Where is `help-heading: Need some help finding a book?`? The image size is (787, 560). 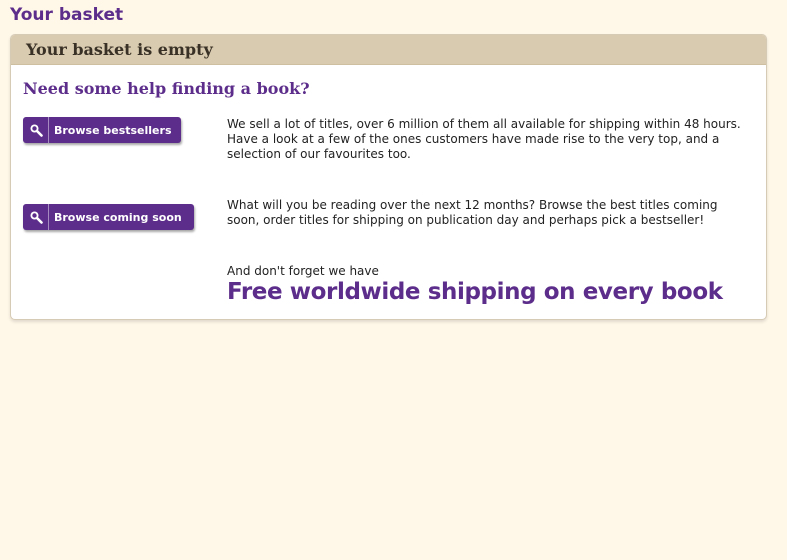
help-heading: Need some help finding a book? is located at coordinates (166, 88).